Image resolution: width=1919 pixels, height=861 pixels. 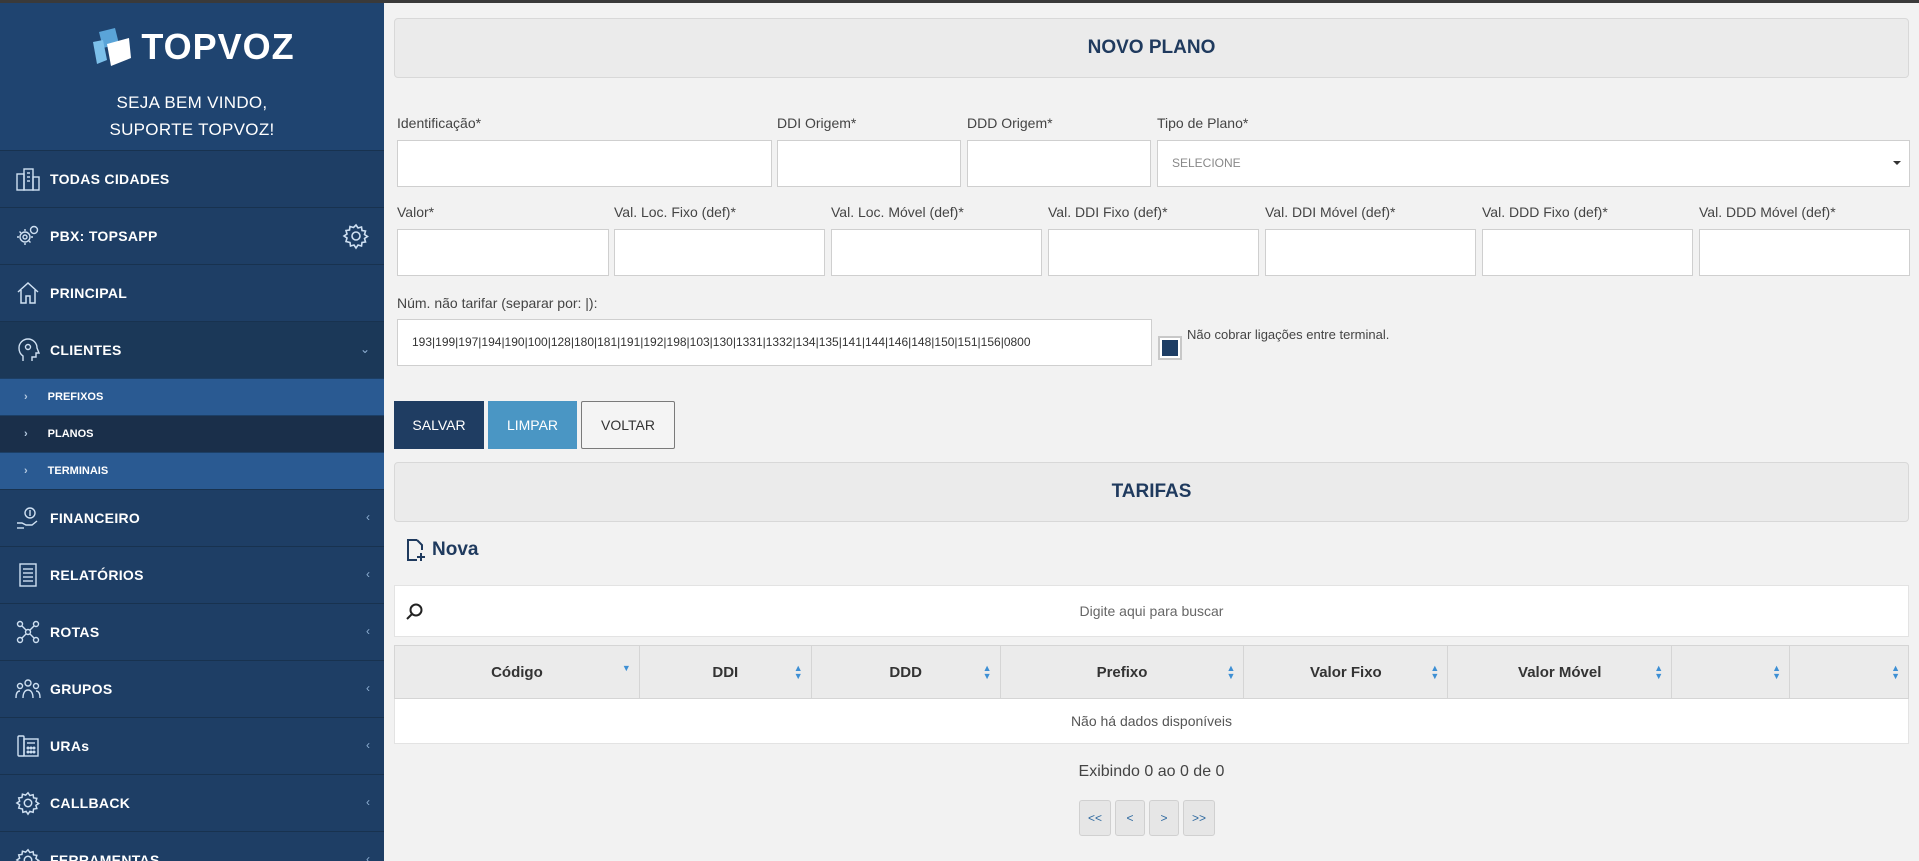 I want to click on column-header-label: DDI, so click(x=725, y=672).